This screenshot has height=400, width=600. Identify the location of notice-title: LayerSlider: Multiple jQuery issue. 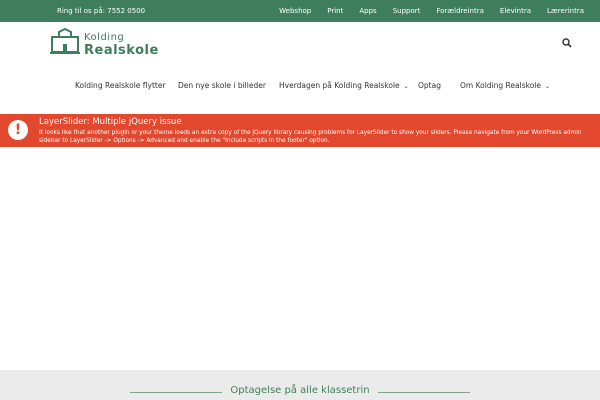
(110, 122).